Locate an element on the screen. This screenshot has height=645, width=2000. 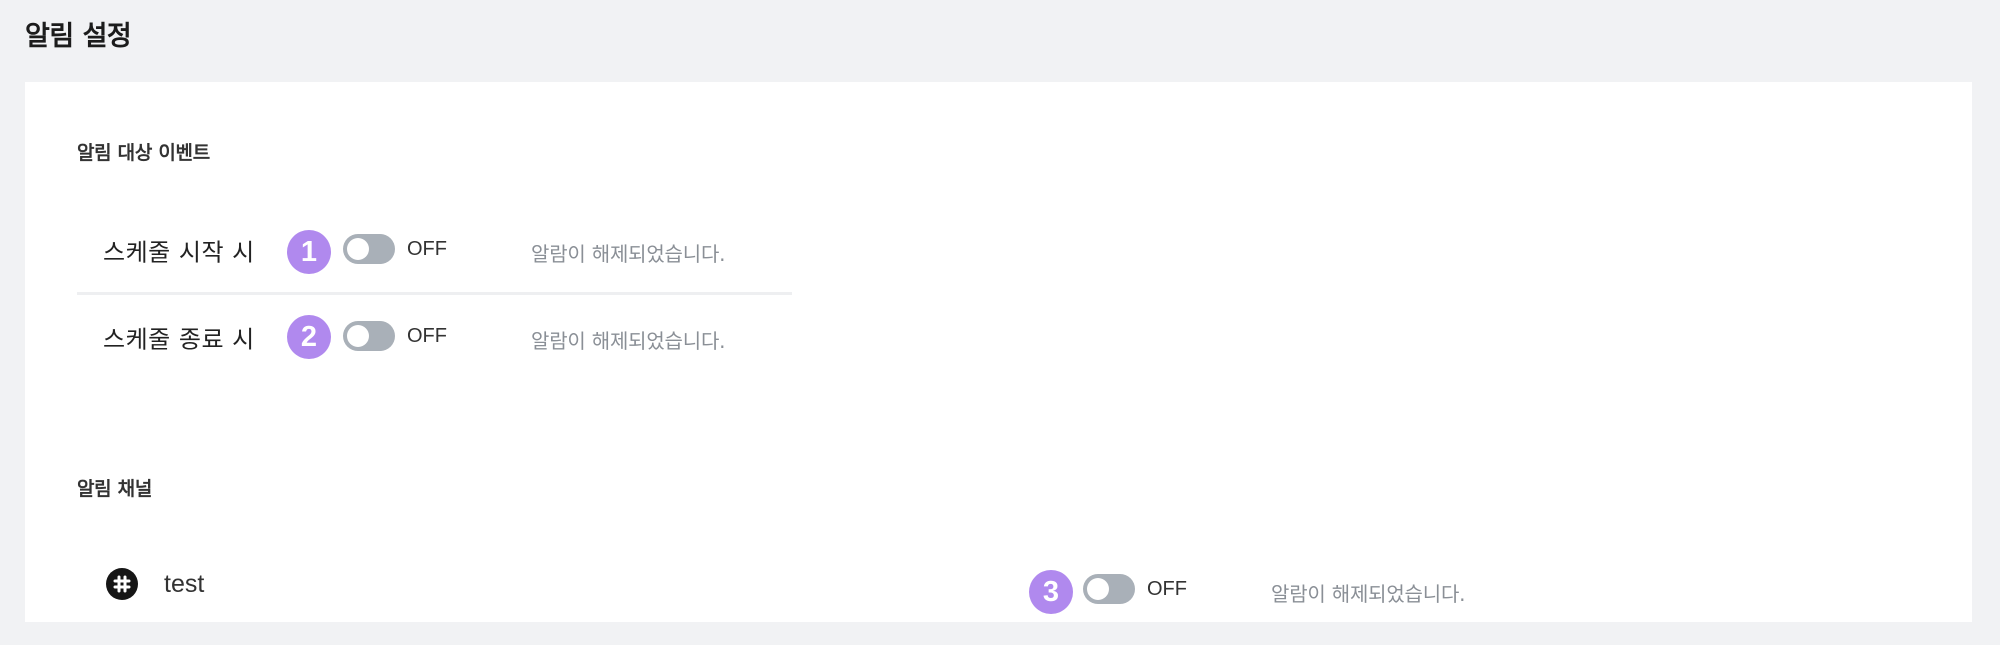
channels-section-title: 알림 채널 is located at coordinates (115, 489).